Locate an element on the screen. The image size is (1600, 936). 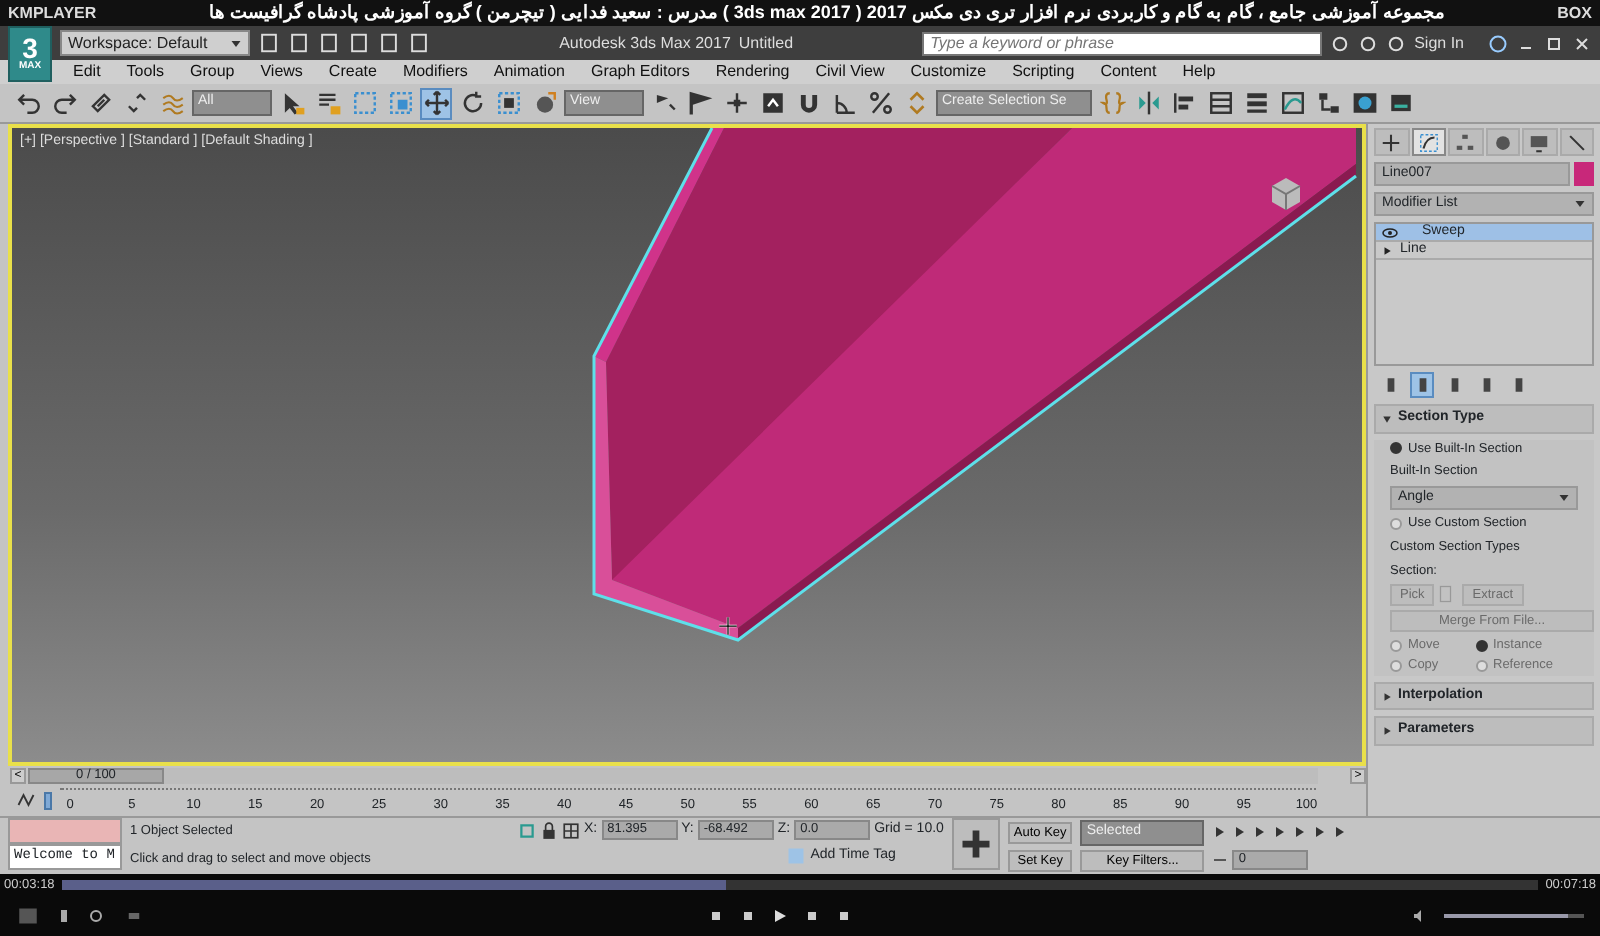
move-cursor-icon is located at coordinates (728, 626).